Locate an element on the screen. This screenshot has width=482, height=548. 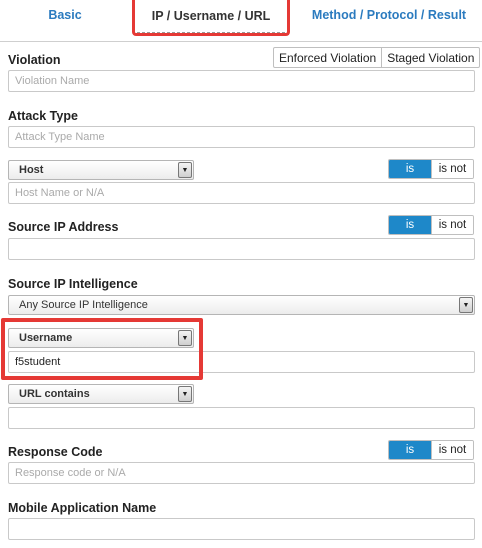
url-input is located at coordinates (241, 418).